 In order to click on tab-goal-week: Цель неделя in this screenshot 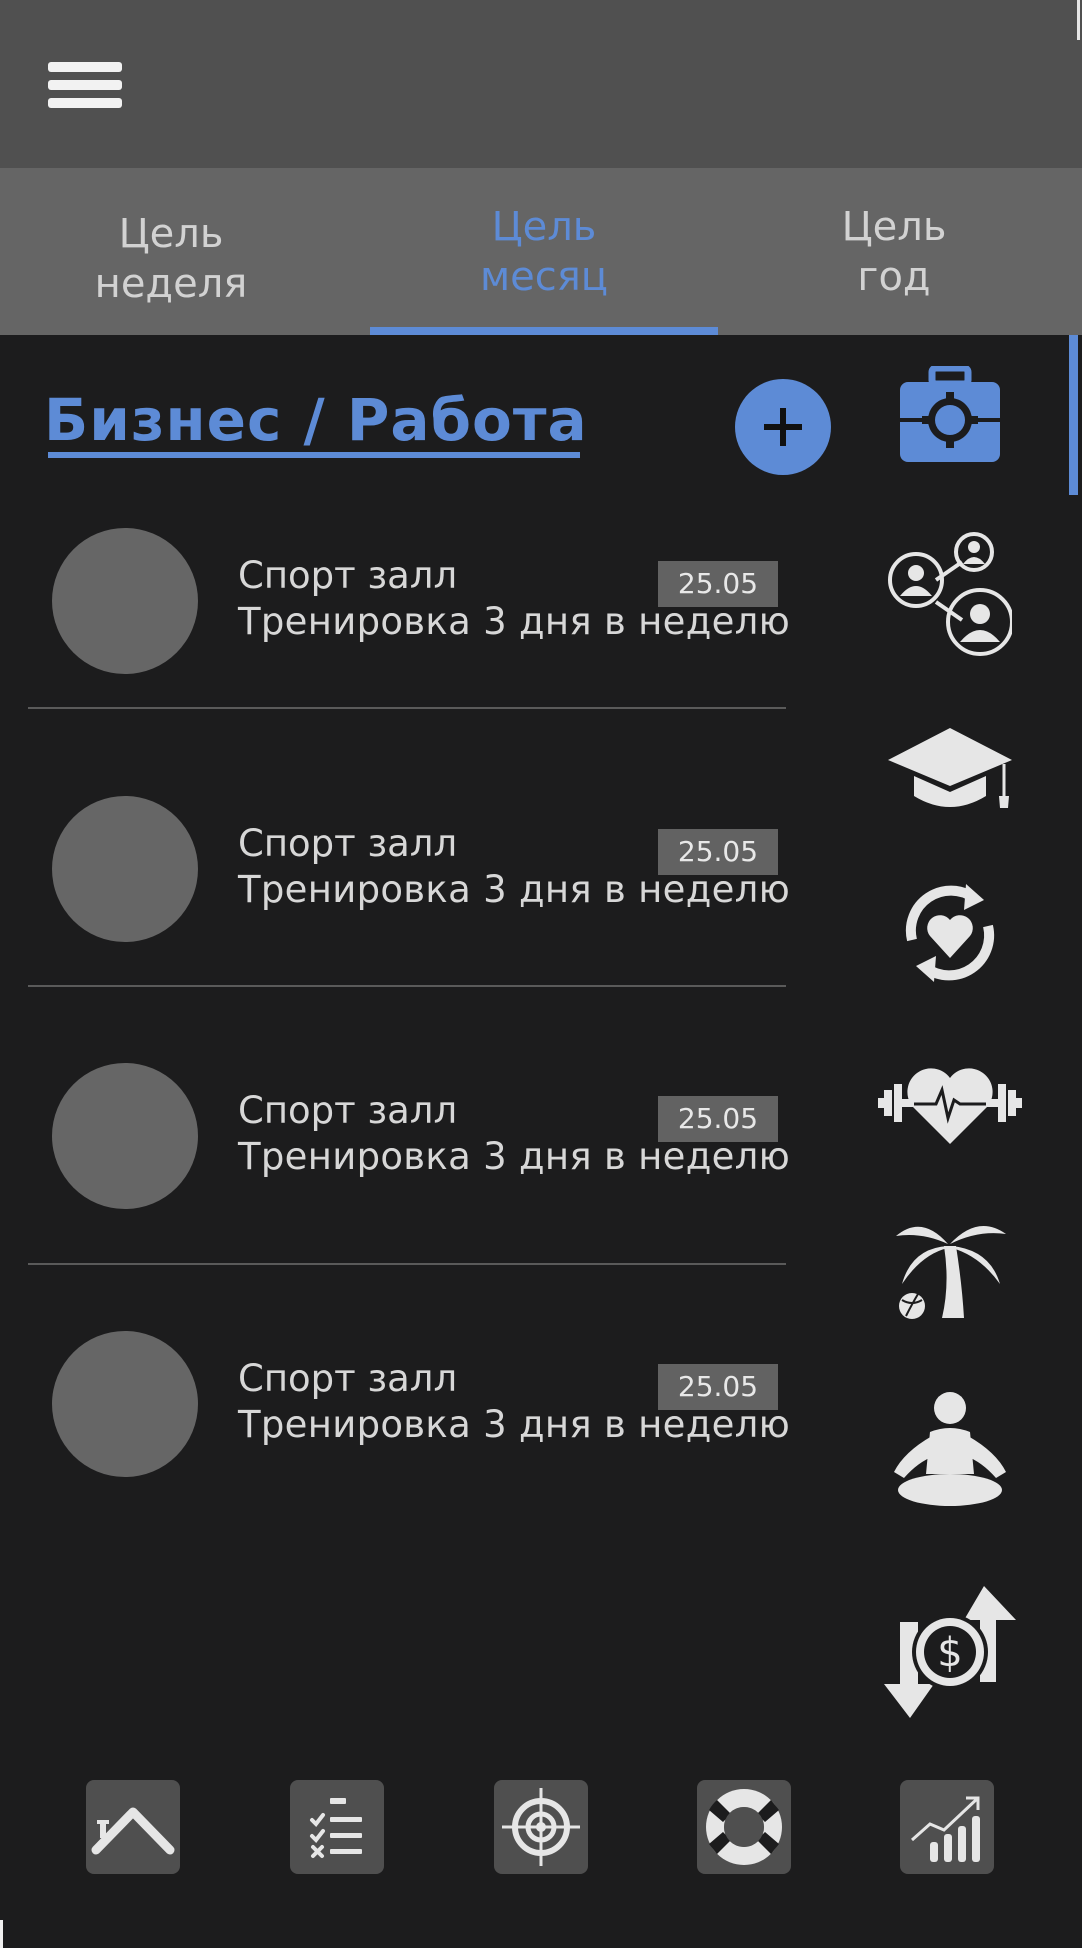, I will do `click(171, 251)`.